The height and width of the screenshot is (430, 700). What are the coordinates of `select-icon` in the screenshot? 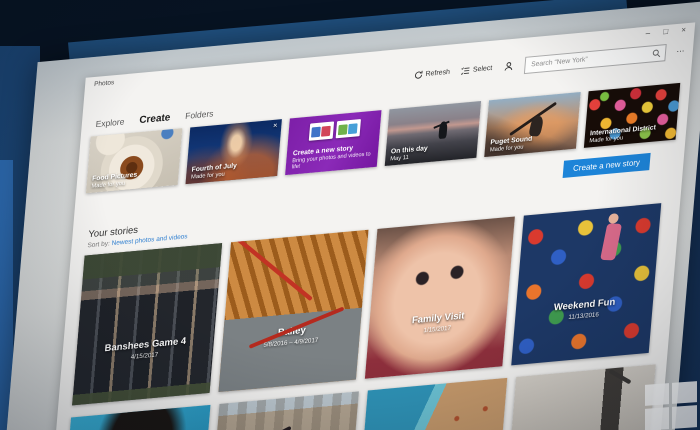 It's located at (465, 70).